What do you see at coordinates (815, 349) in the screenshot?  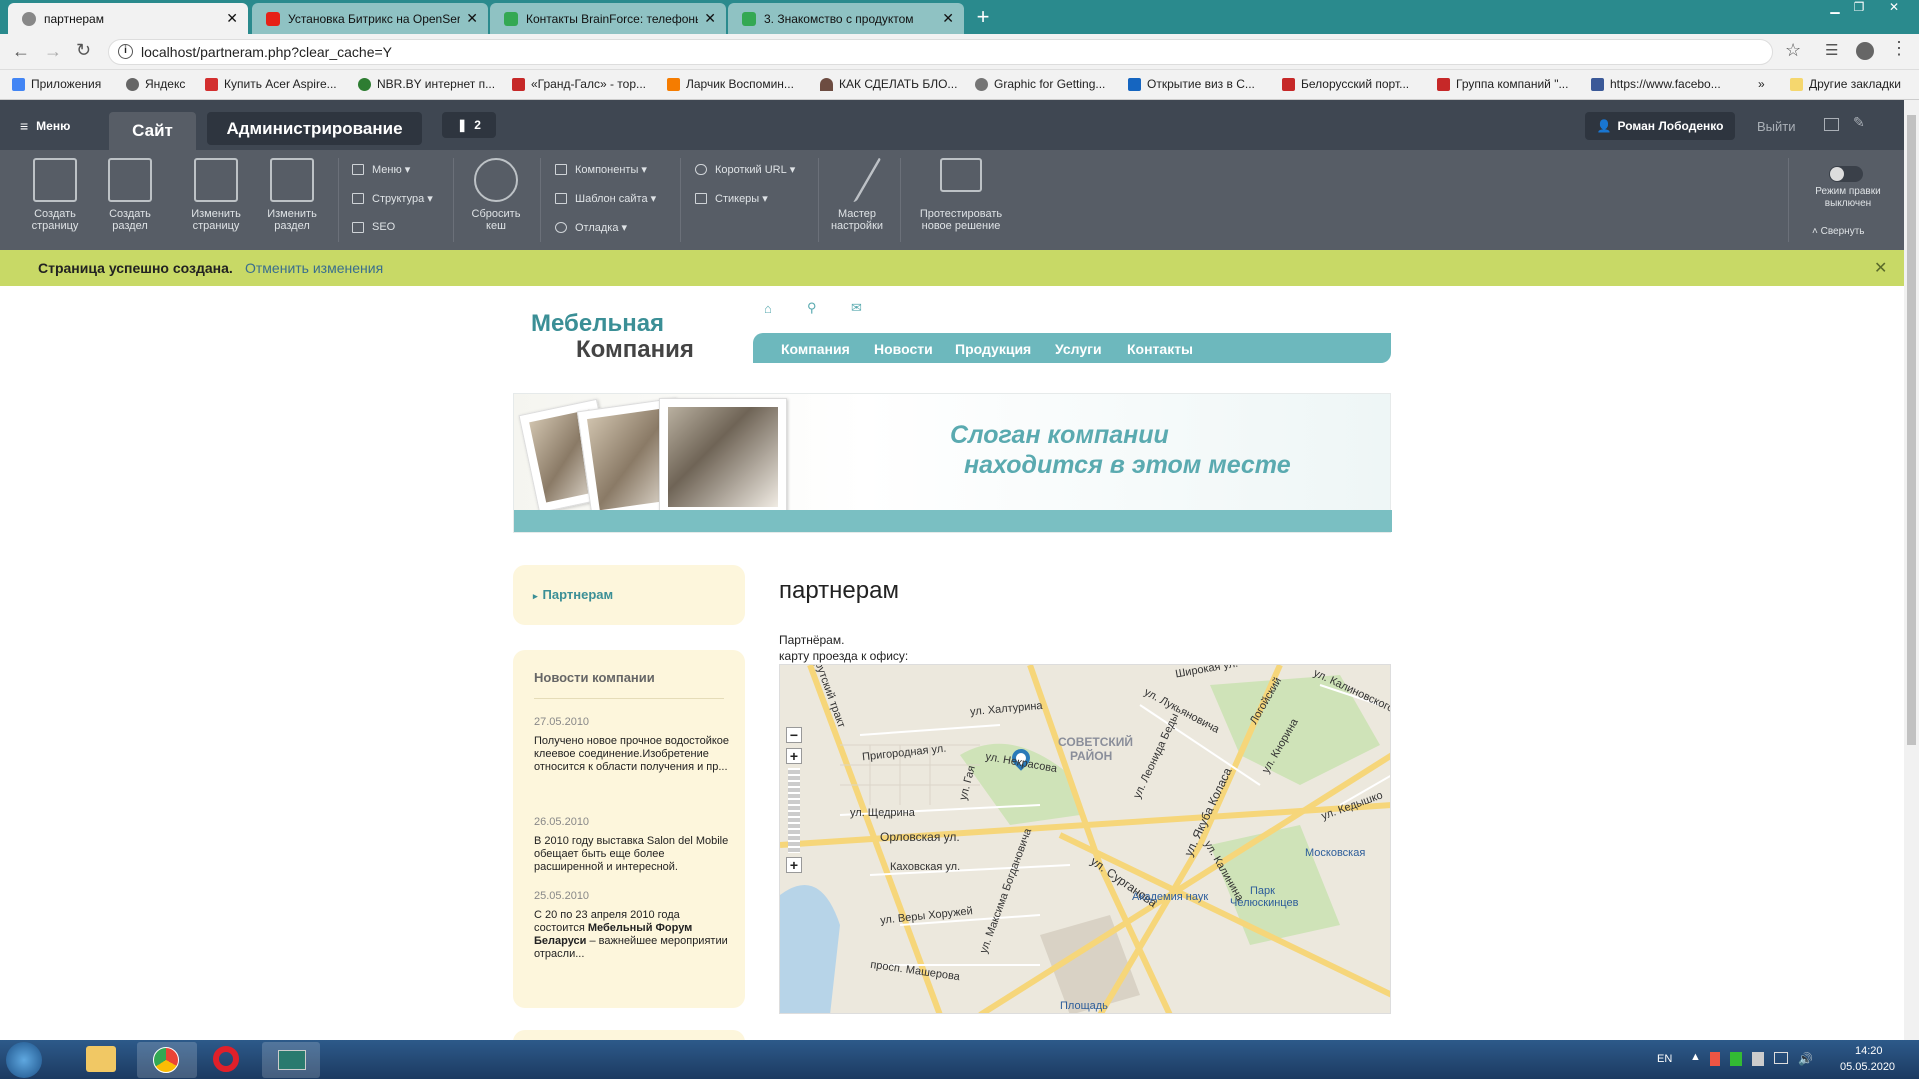 I see `nav-company: Компания` at bounding box center [815, 349].